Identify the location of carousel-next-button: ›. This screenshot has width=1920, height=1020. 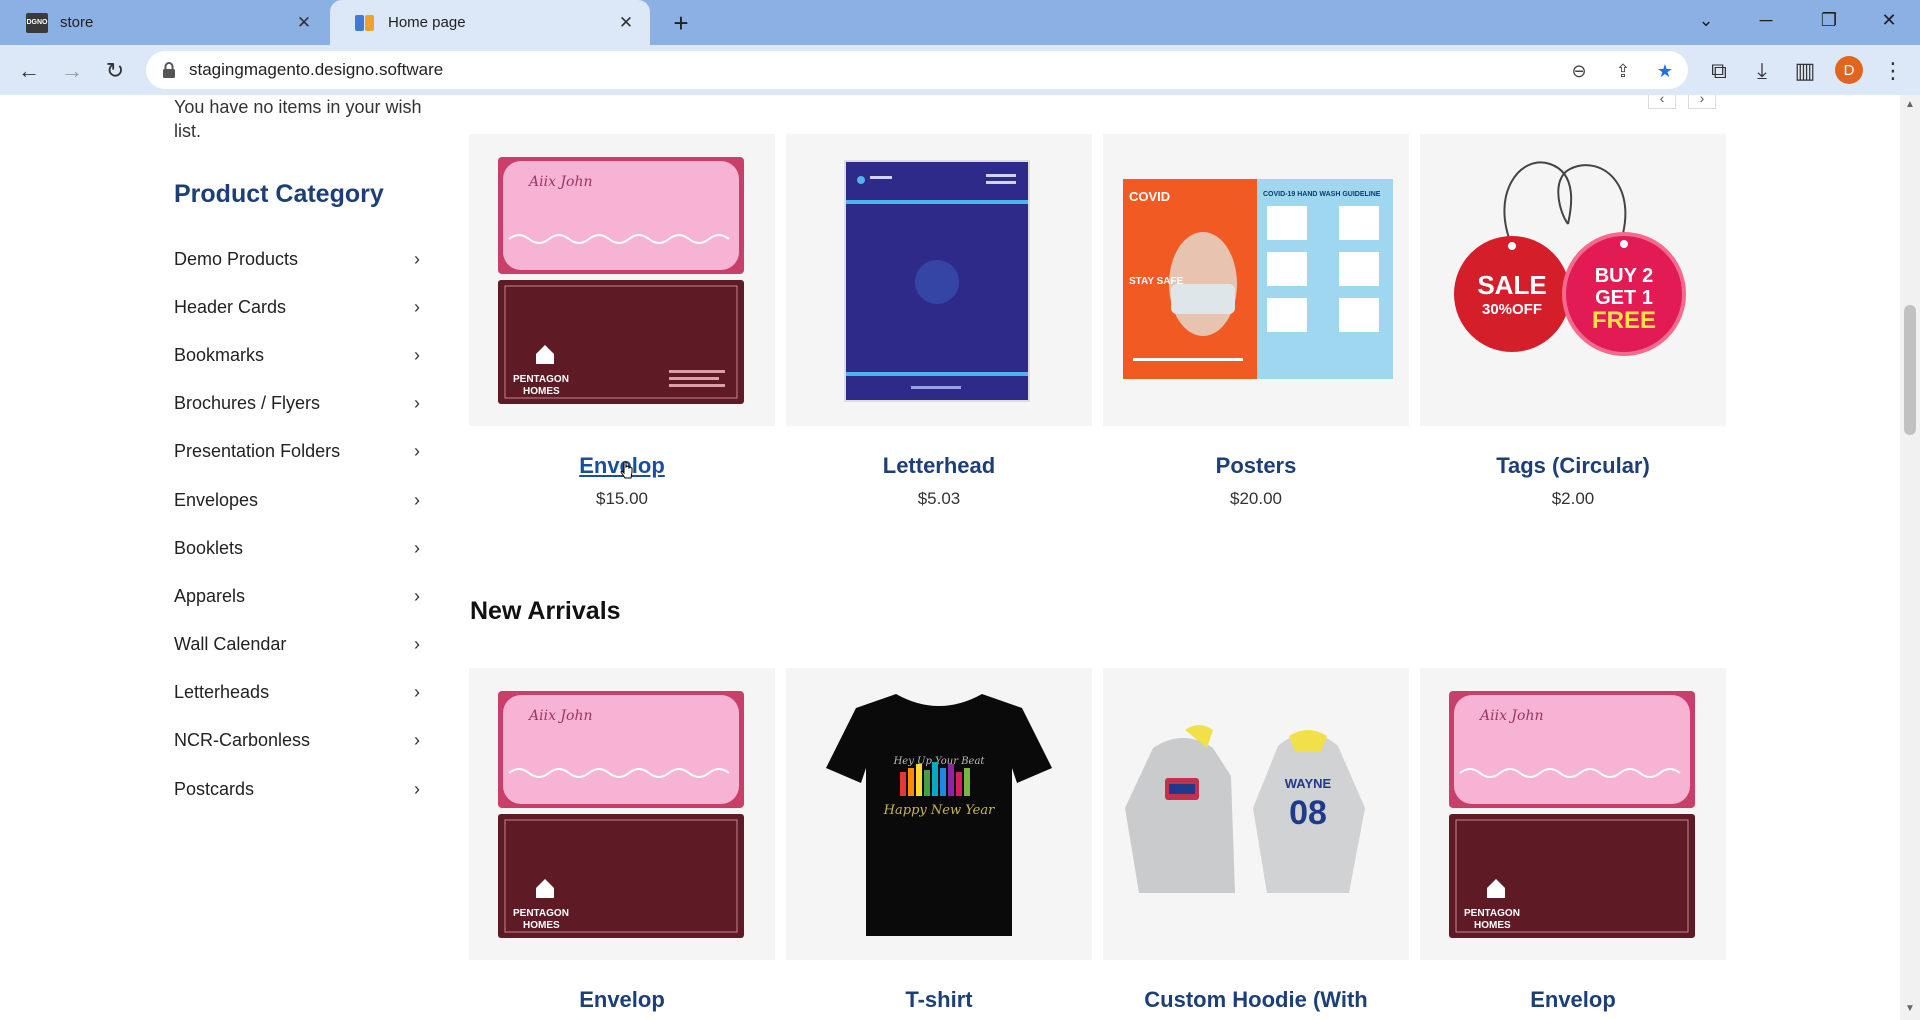
(1702, 102).